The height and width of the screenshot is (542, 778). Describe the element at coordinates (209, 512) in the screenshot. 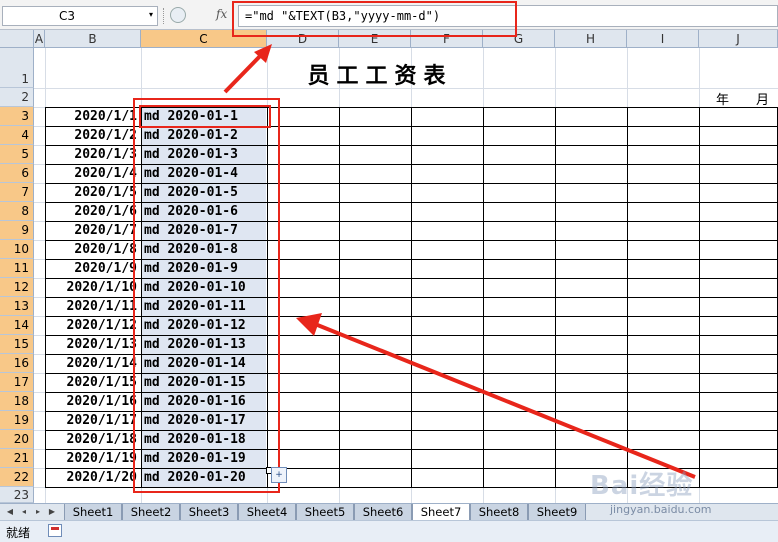

I see `sheet-tab-sheet3: Sheet3` at that location.